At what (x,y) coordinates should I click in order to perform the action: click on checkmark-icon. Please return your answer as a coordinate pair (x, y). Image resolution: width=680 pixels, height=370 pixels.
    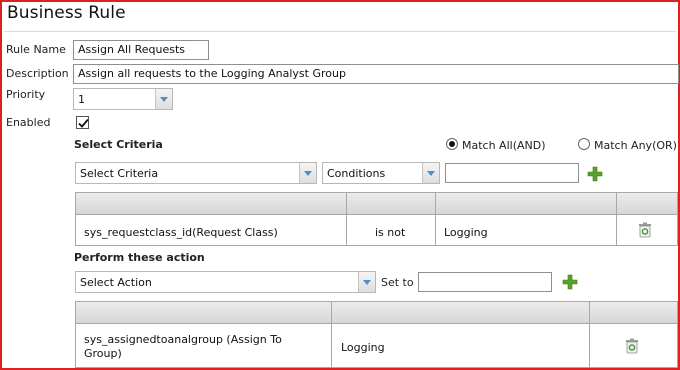
    Looking at the image, I should click on (83, 123).